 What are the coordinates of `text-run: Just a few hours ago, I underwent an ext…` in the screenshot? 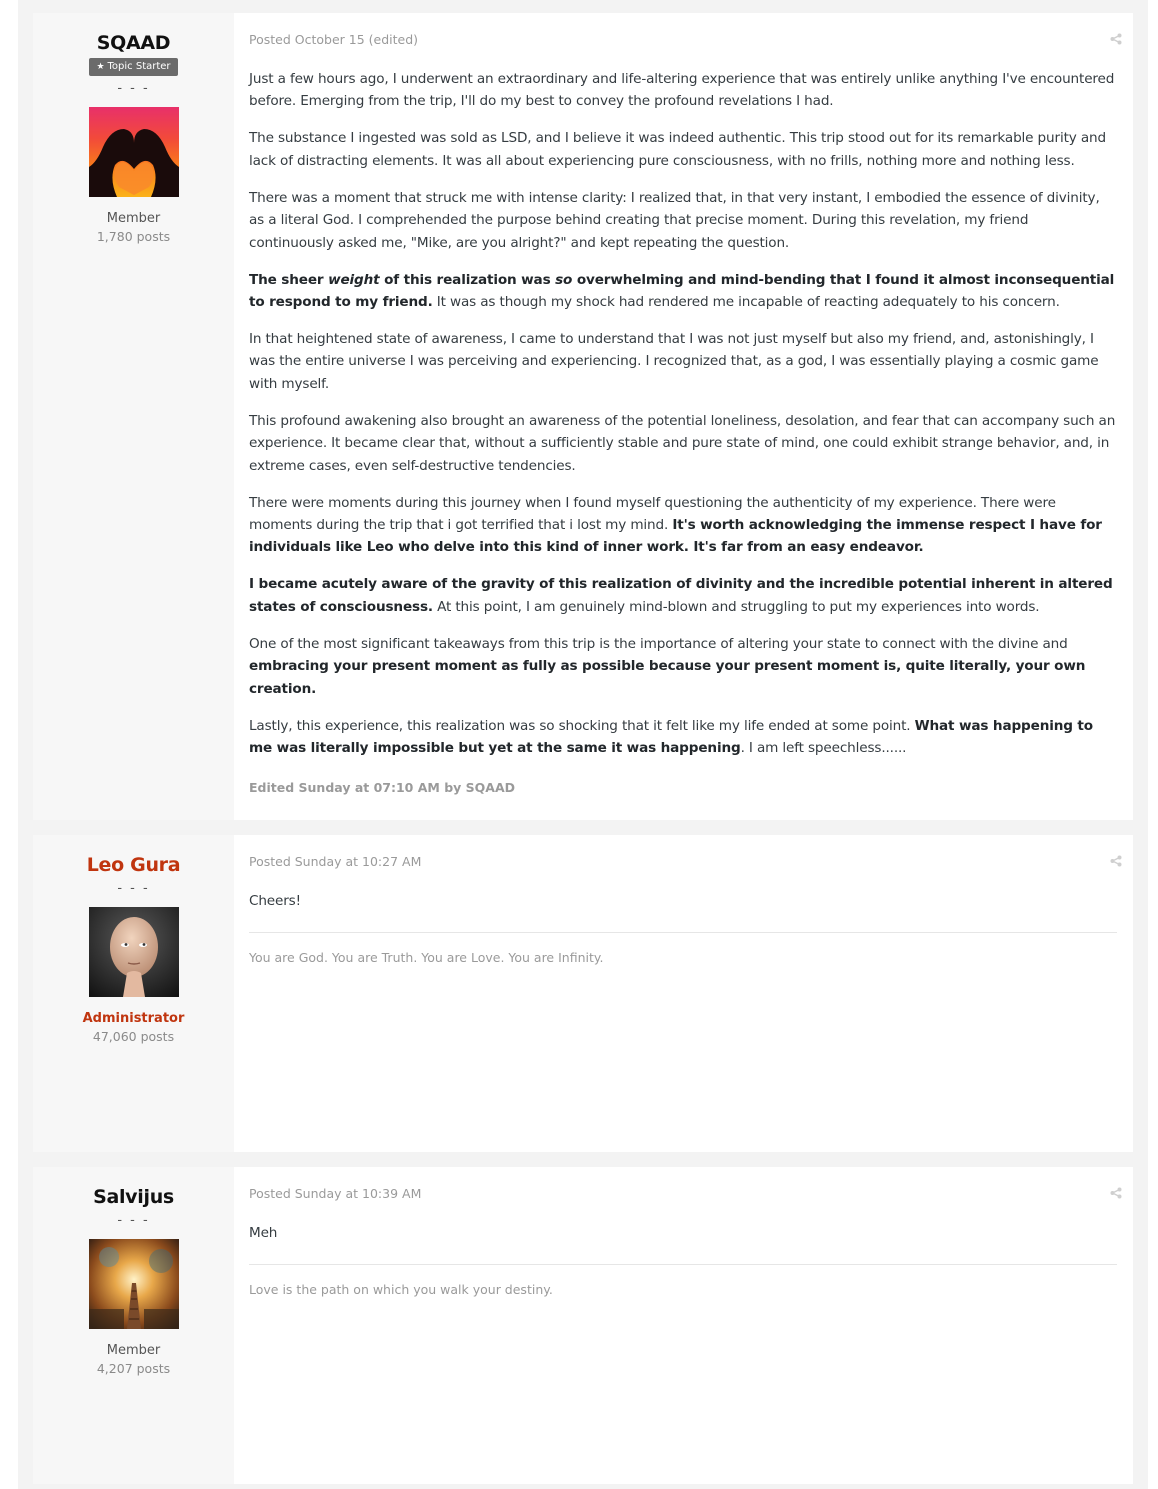 It's located at (682, 90).